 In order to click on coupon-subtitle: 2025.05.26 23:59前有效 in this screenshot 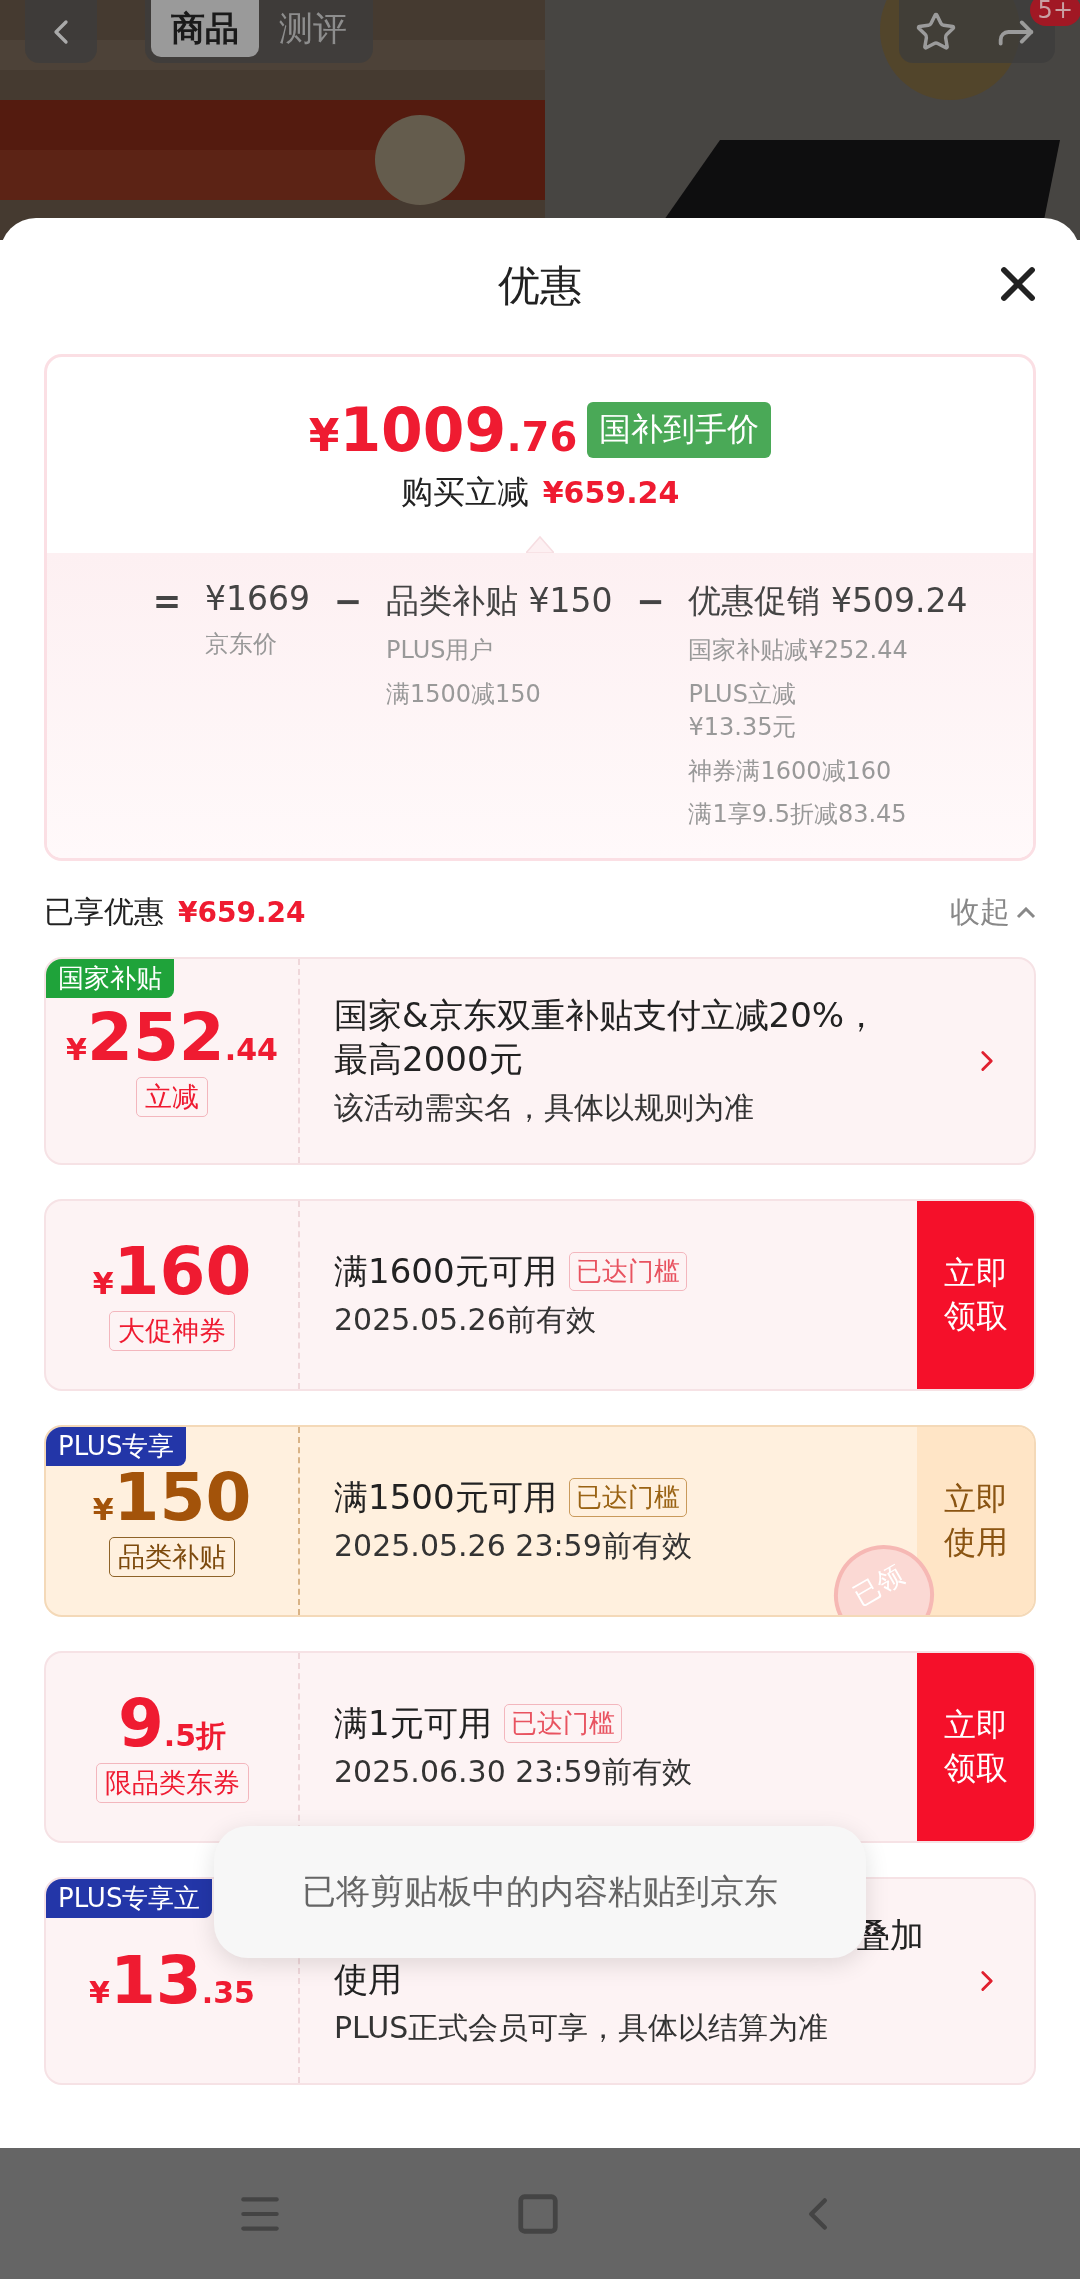, I will do `click(513, 1545)`.